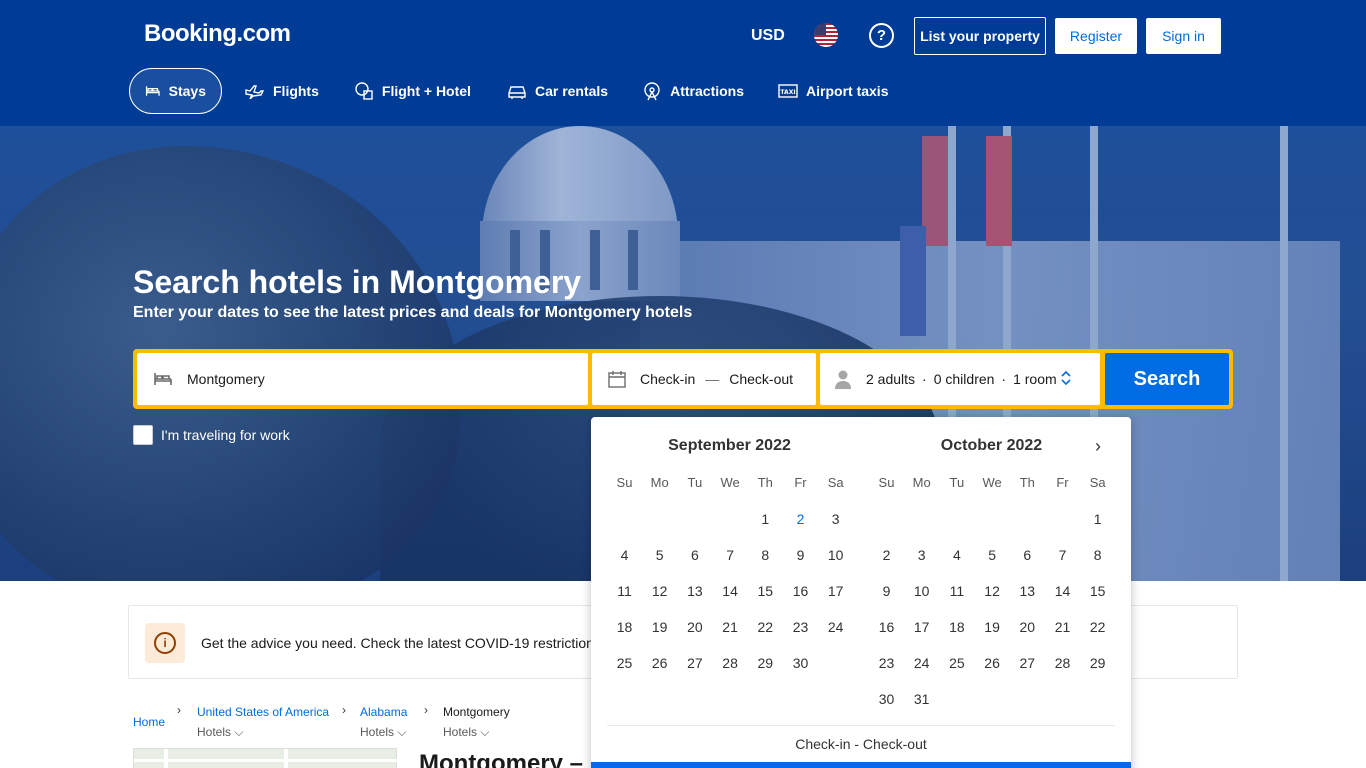  I want to click on calendar-confirm-bar, so click(861, 765).